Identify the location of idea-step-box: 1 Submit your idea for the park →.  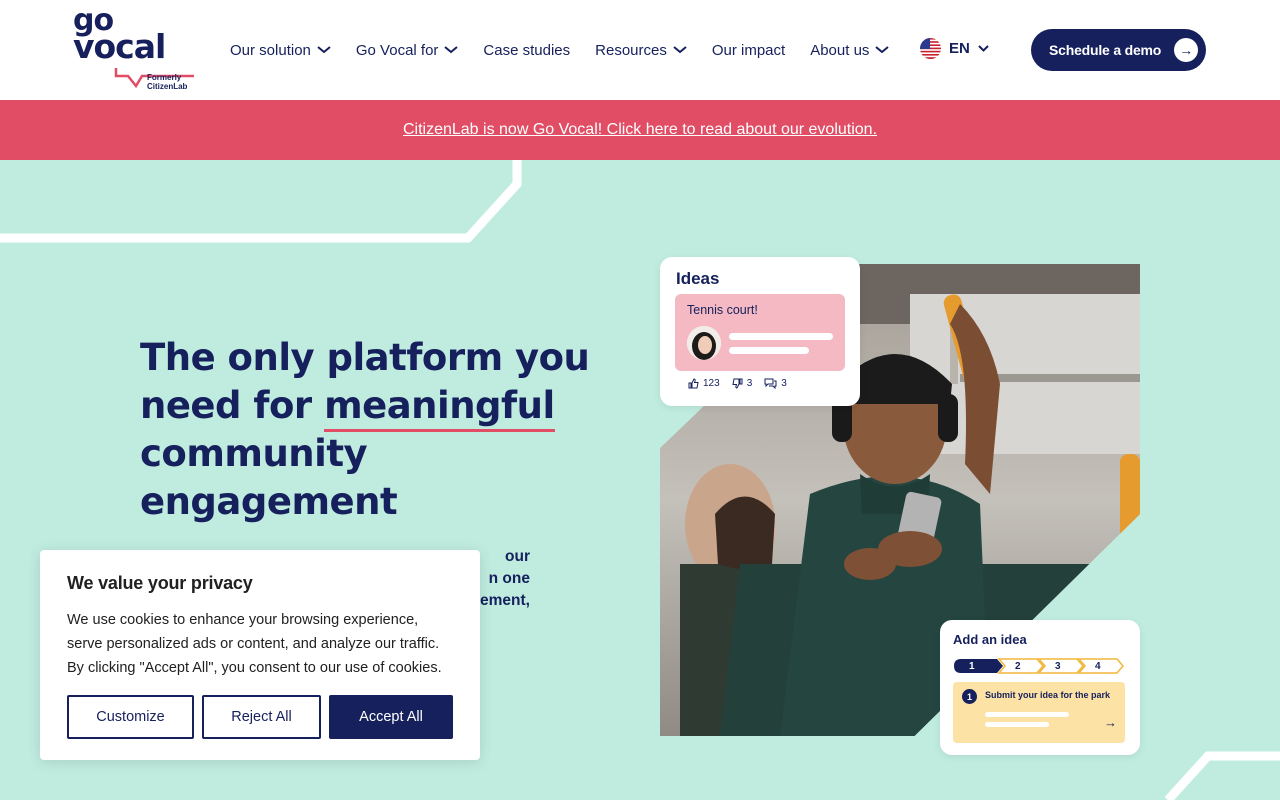
(1039, 712).